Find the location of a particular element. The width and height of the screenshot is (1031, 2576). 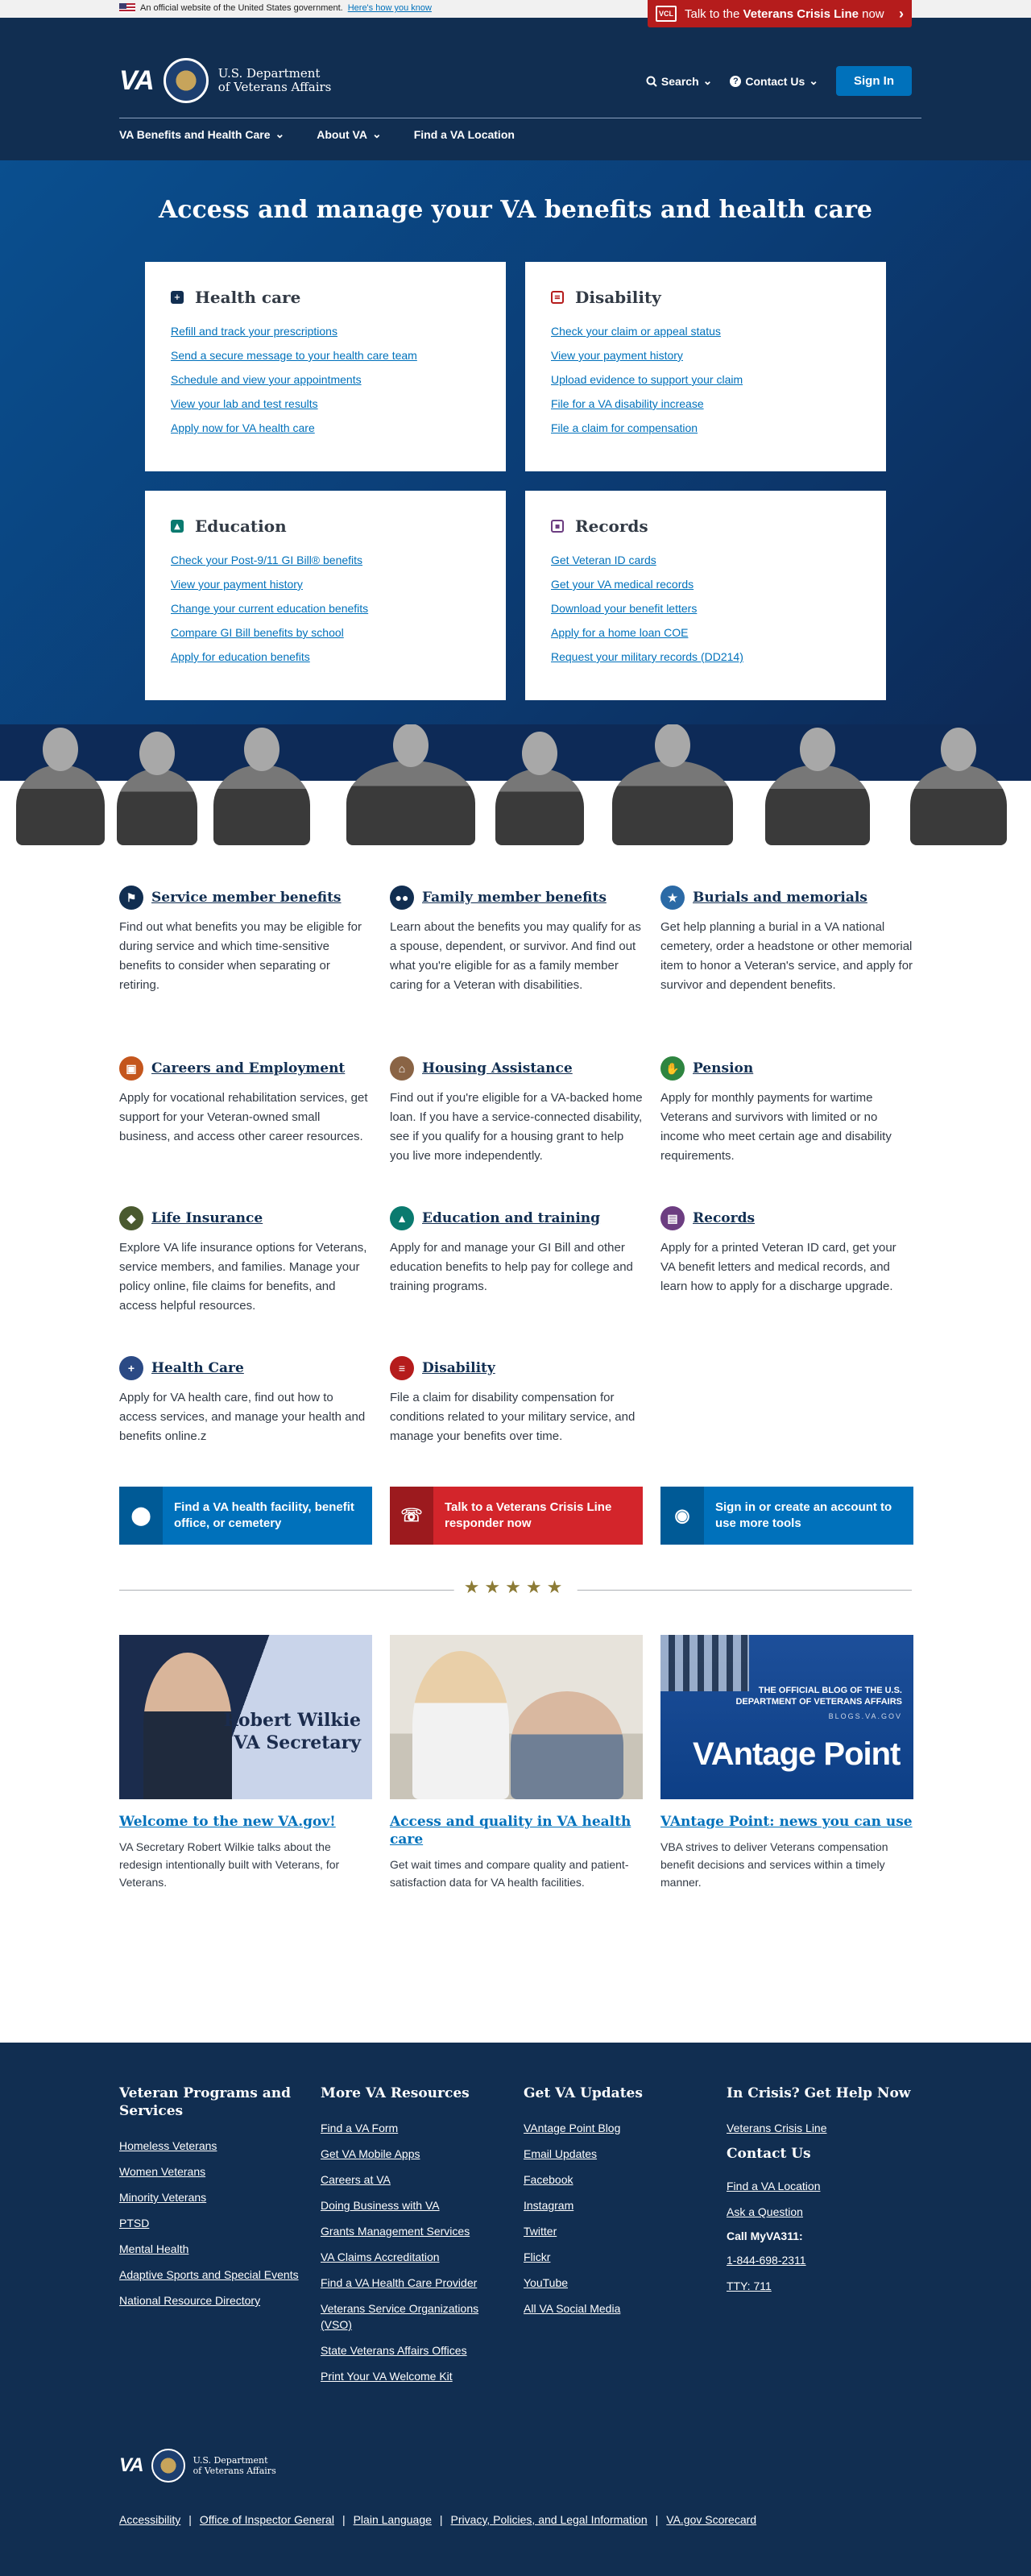

hub-link: File a claim for compensation is located at coordinates (624, 428).